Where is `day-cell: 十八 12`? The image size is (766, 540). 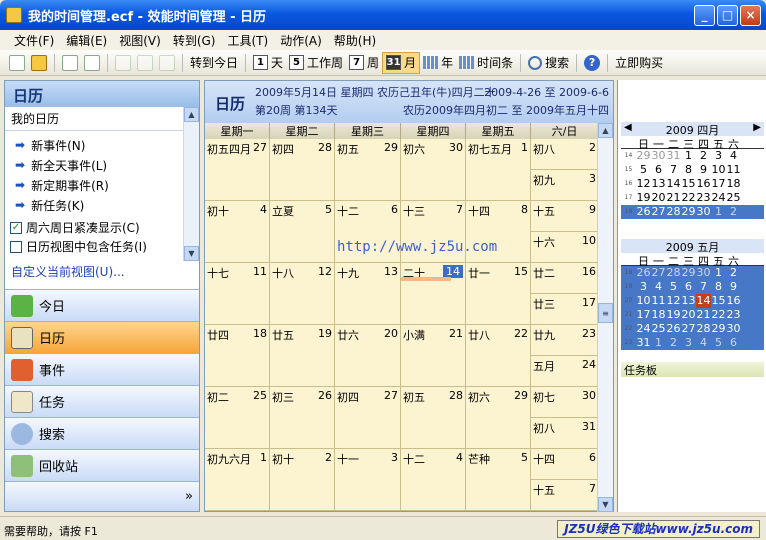 day-cell: 十八 12 is located at coordinates (302, 294).